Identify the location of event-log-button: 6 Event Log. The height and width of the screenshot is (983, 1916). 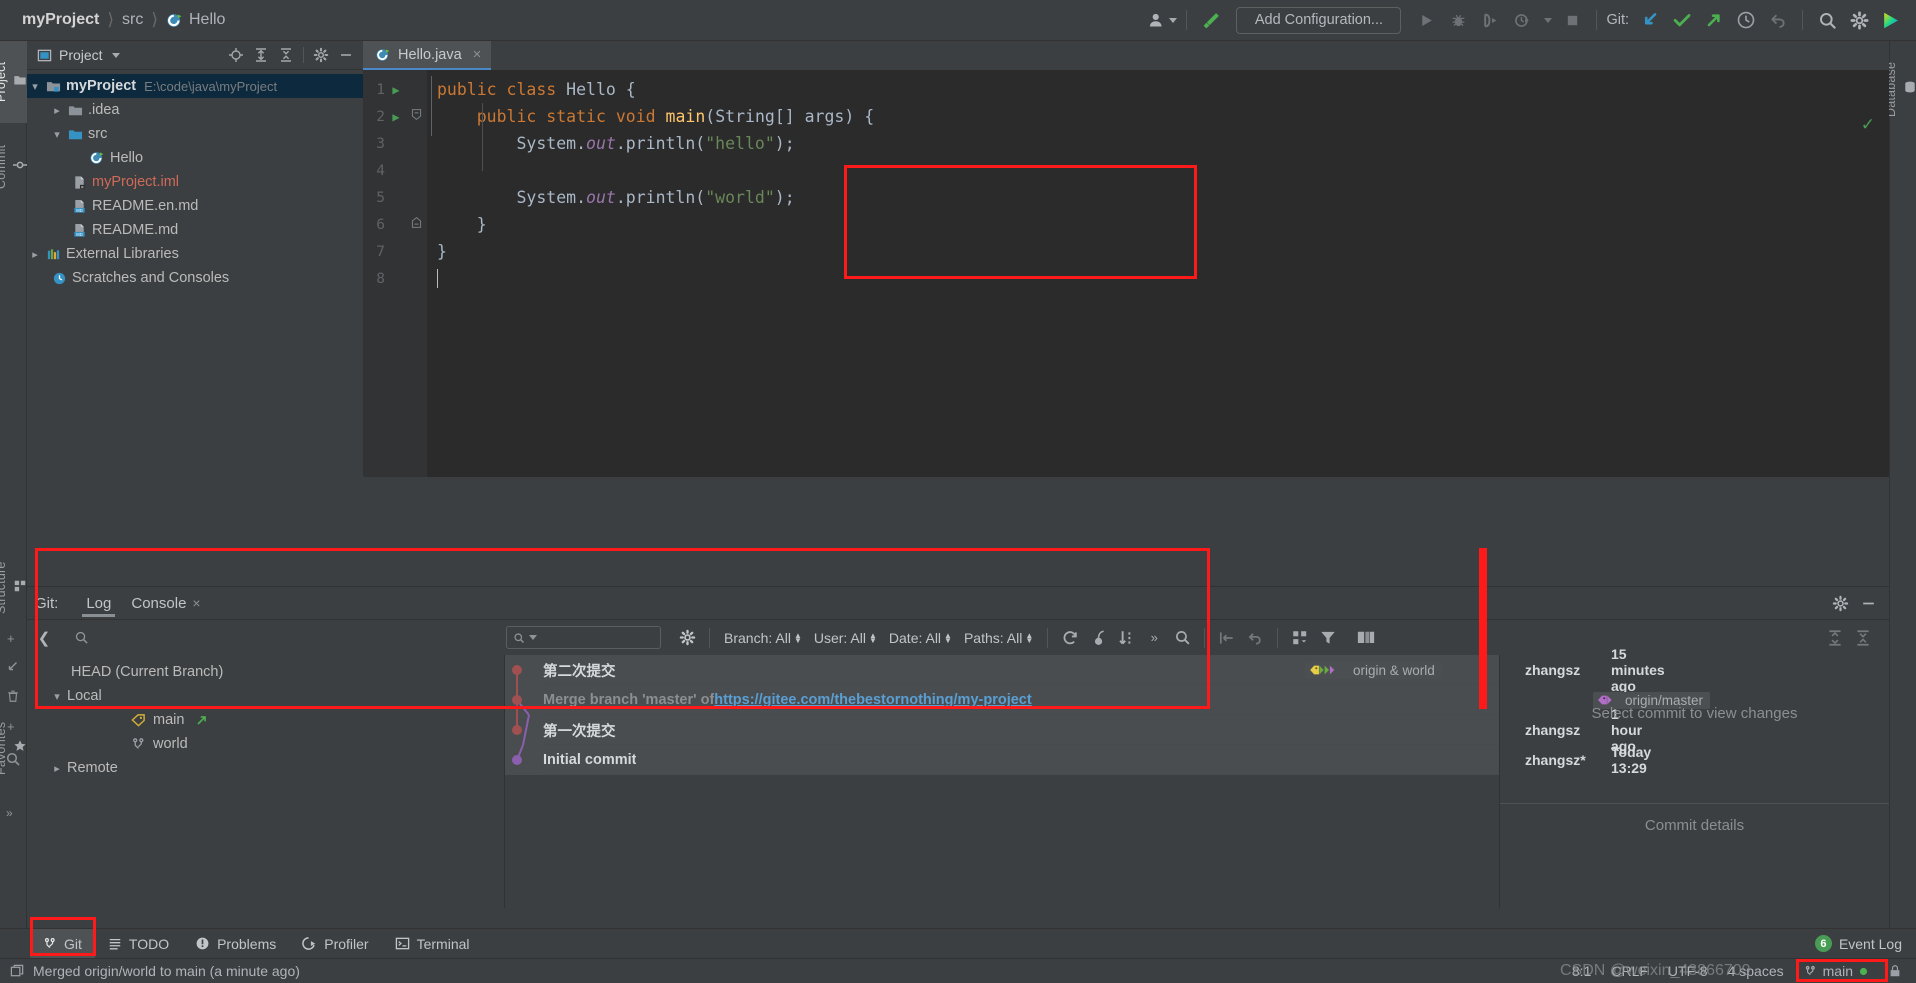
(1865, 943).